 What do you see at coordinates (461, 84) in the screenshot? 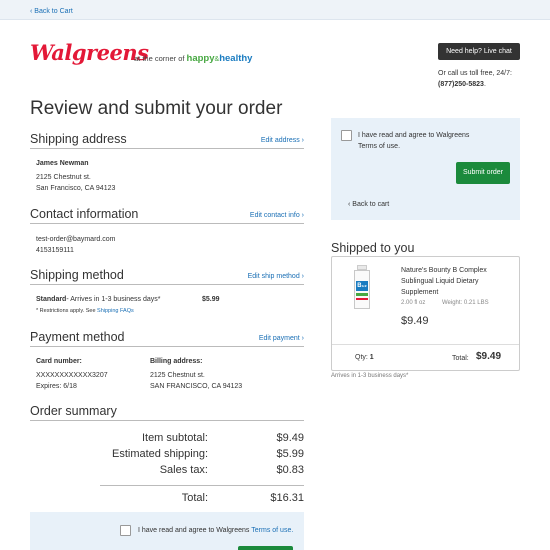
I see `help-phone: (877)250-5823` at bounding box center [461, 84].